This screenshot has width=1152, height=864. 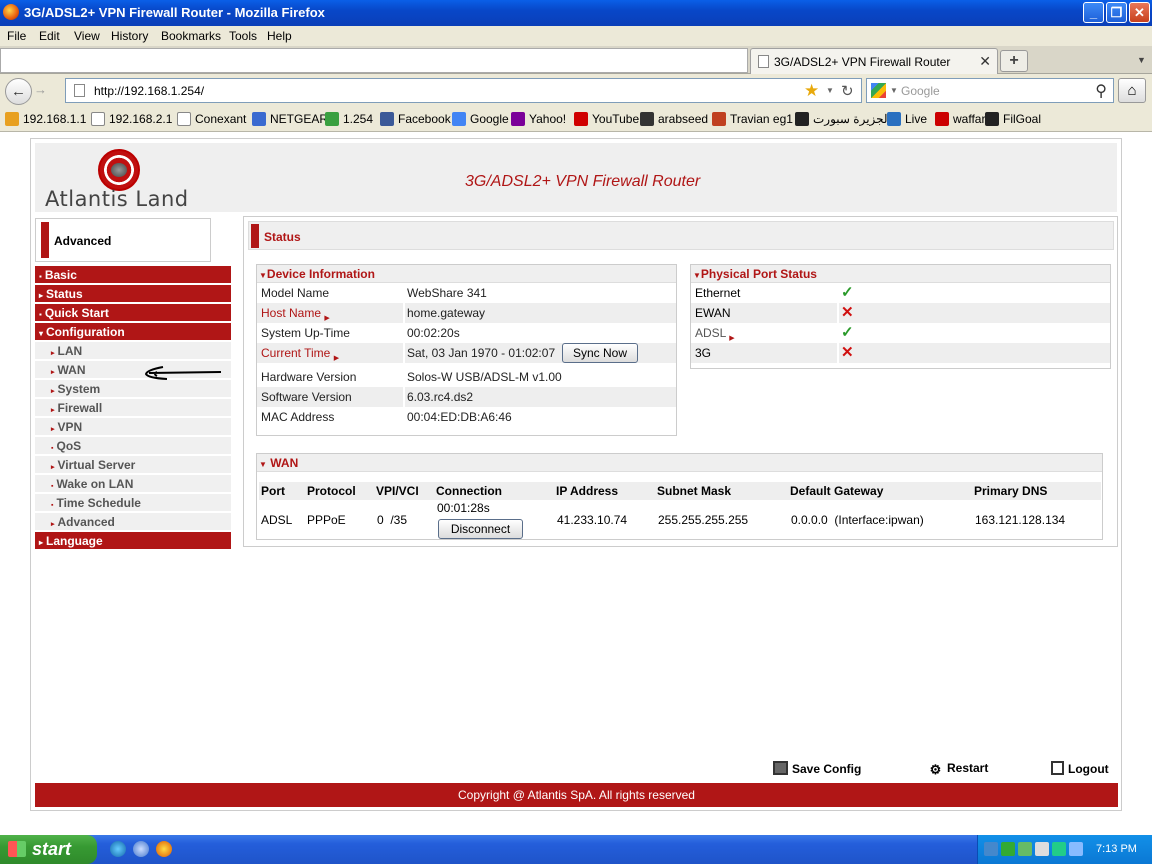 What do you see at coordinates (133, 484) in the screenshot?
I see `sidebar-item-wake-on-lan: ▪ Wake on LAN` at bounding box center [133, 484].